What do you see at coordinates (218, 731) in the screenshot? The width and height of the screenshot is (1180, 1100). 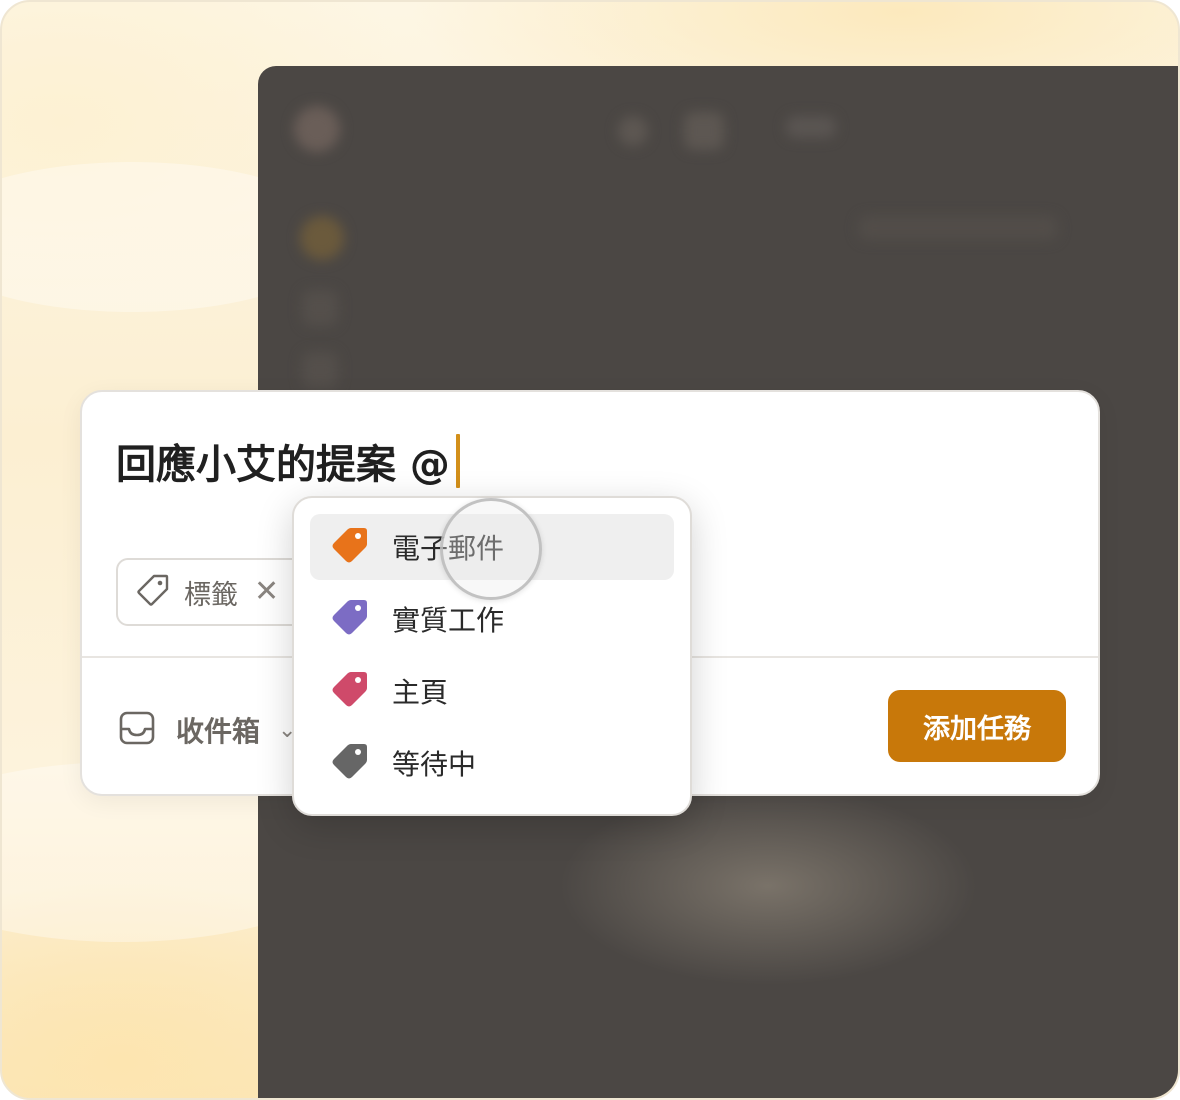 I see `project-select-label: 收件箱` at bounding box center [218, 731].